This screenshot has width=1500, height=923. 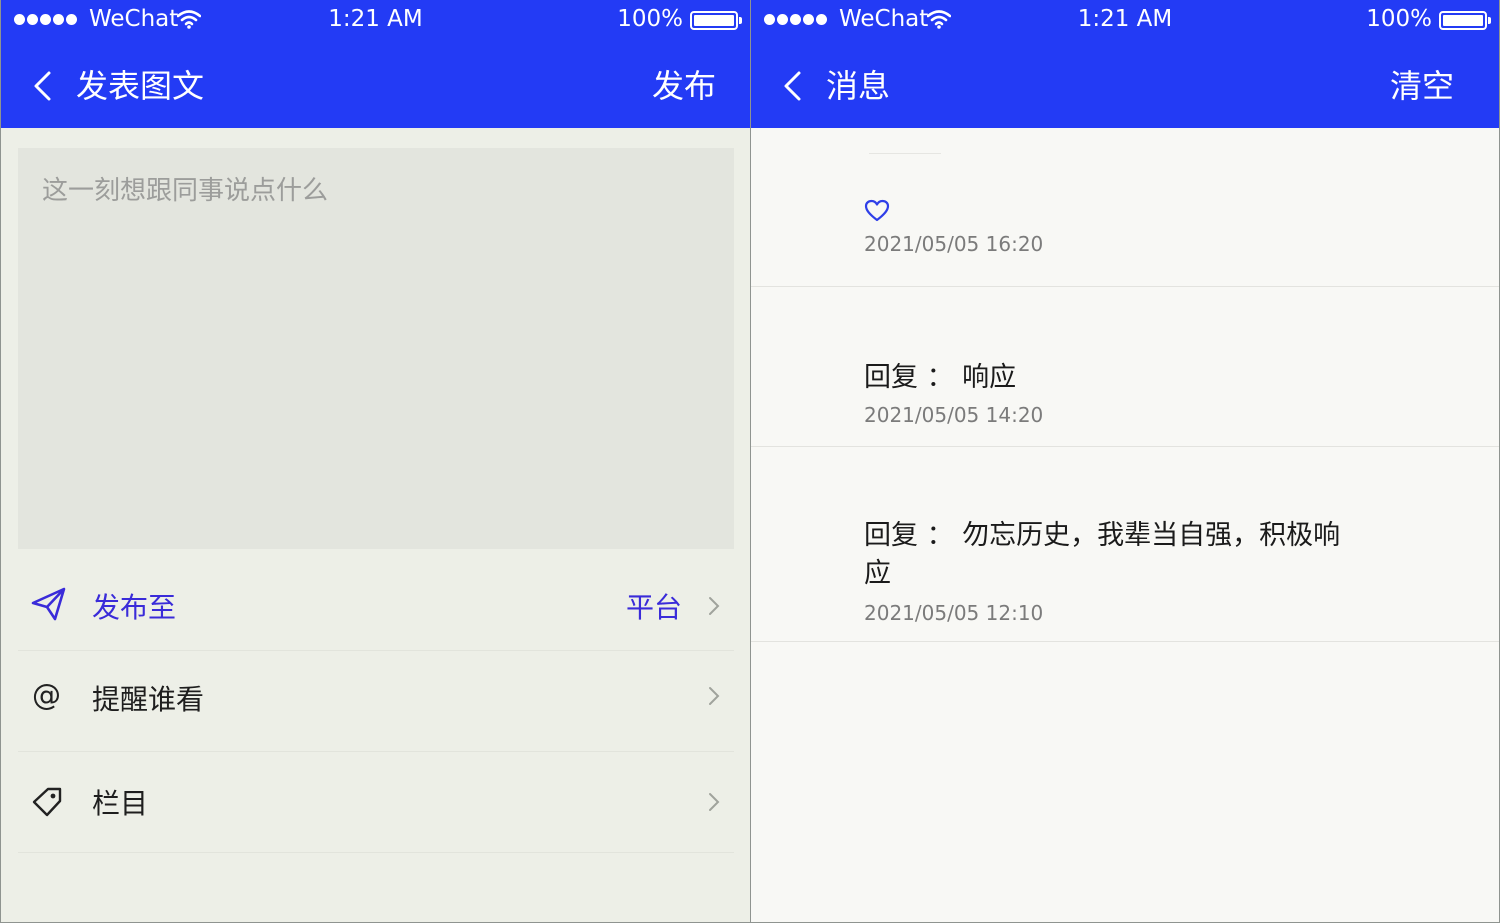 I want to click on message-content: 回复 ： 勿忘历史，我辈当自强，积极响应, so click(x=1102, y=554).